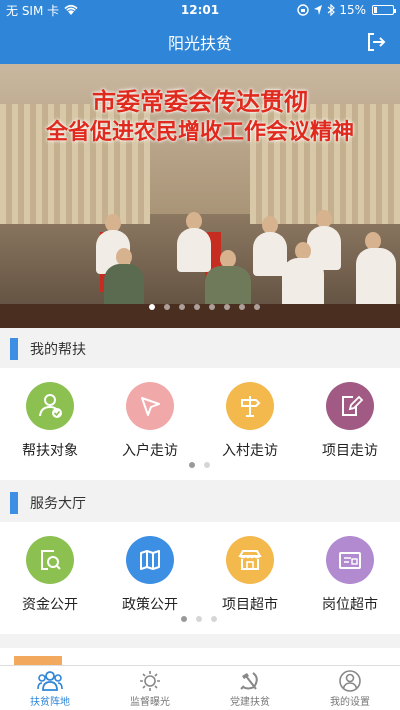  What do you see at coordinates (250, 451) in the screenshot?
I see `grid-label: 入村走访` at bounding box center [250, 451].